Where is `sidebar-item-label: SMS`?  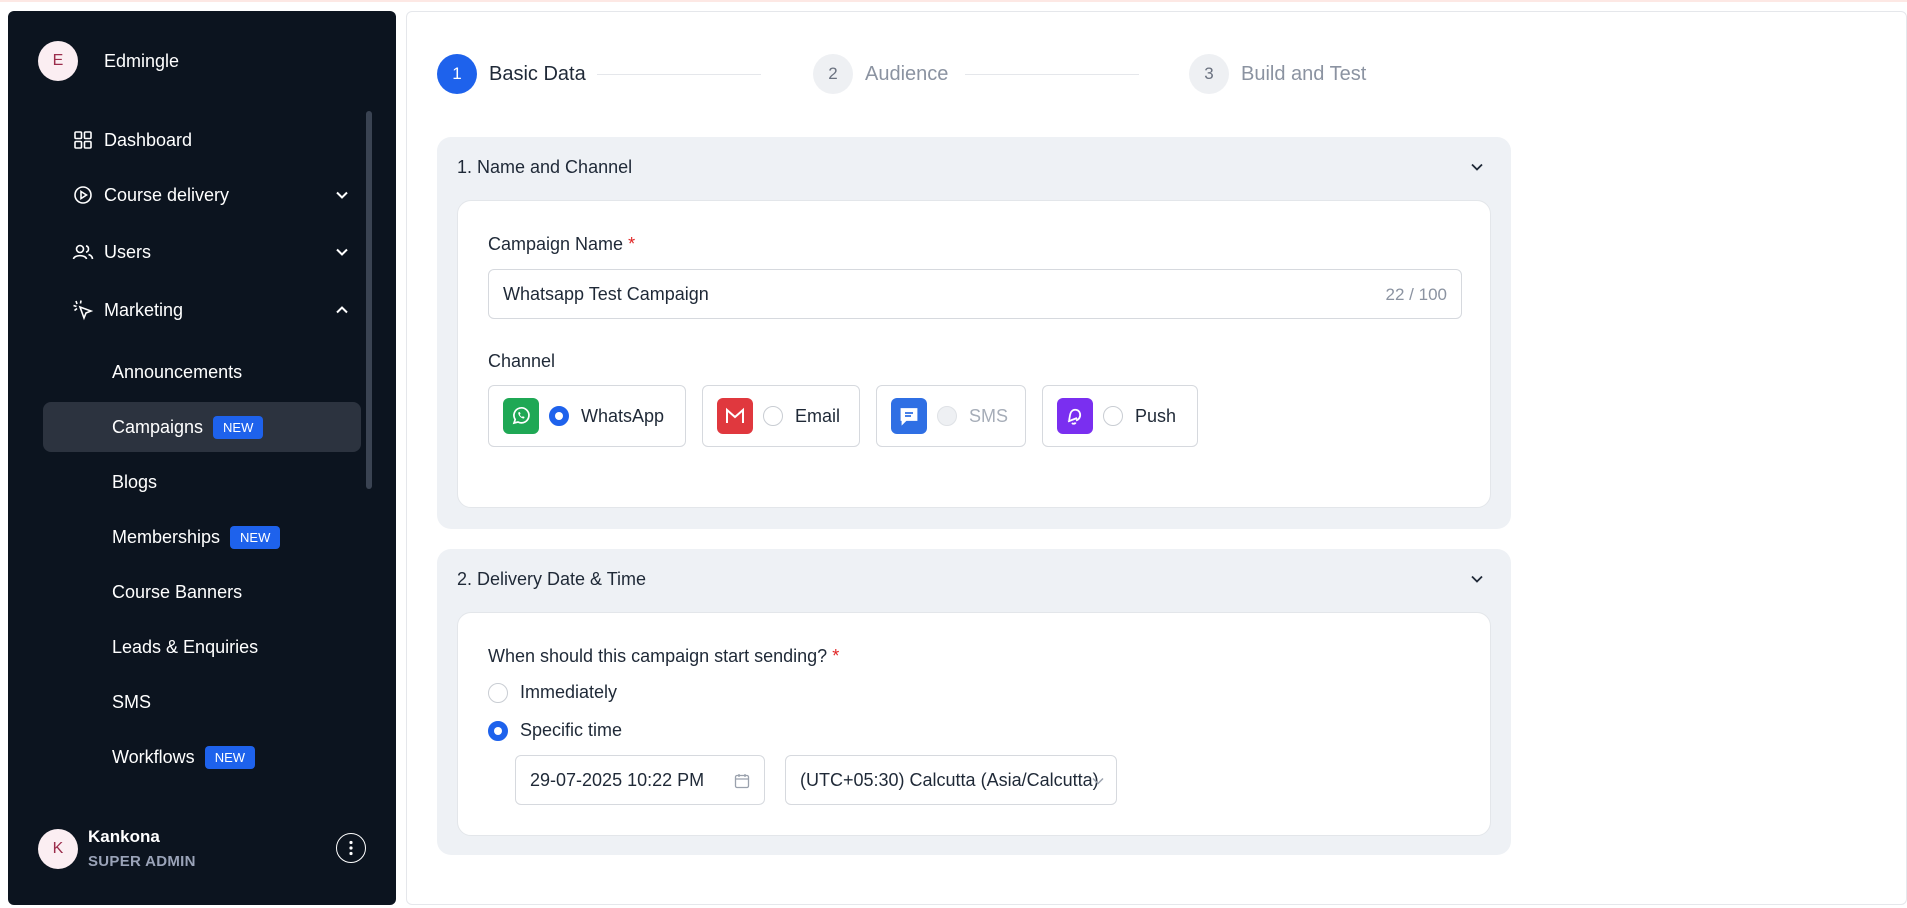
sidebar-item-label: SMS is located at coordinates (132, 701).